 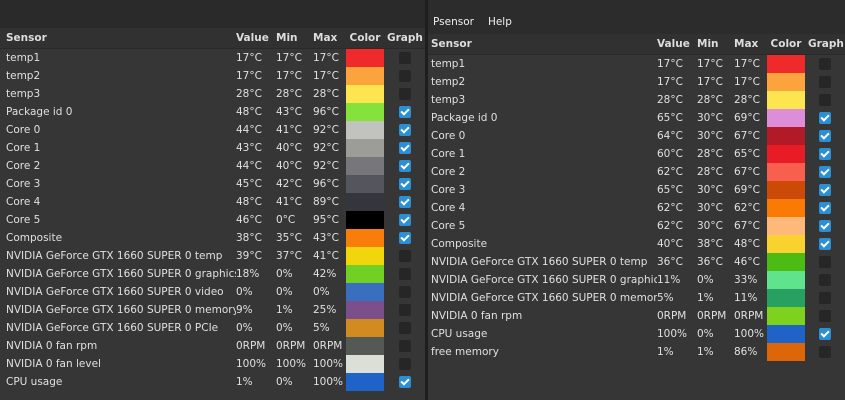 I want to click on table-row: NVIDIA 0 fan rpm 0RPM 0RPM 0RPM, so click(x=212, y=346).